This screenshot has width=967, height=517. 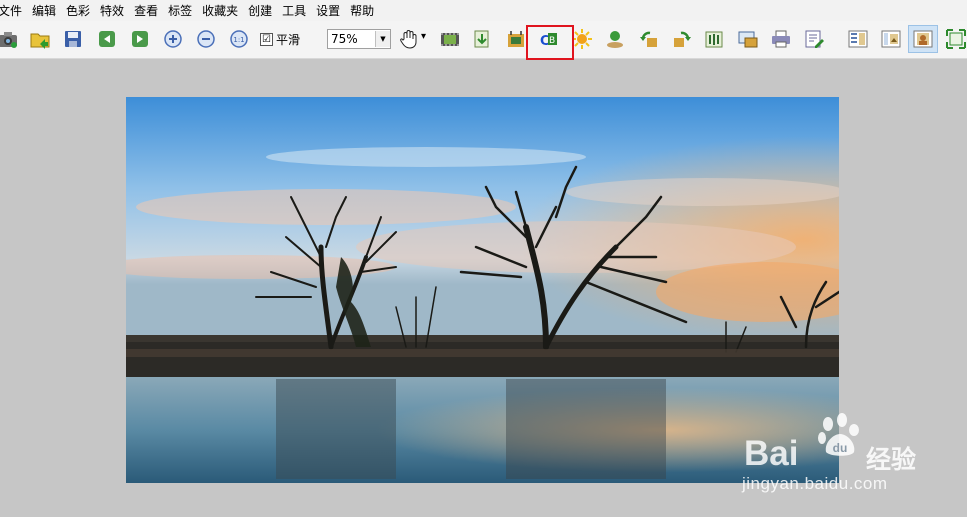 I want to click on main-toolbar: 1:1 ☑ 平滑 75% ▼ ▾ CB, so click(x=483, y=40).